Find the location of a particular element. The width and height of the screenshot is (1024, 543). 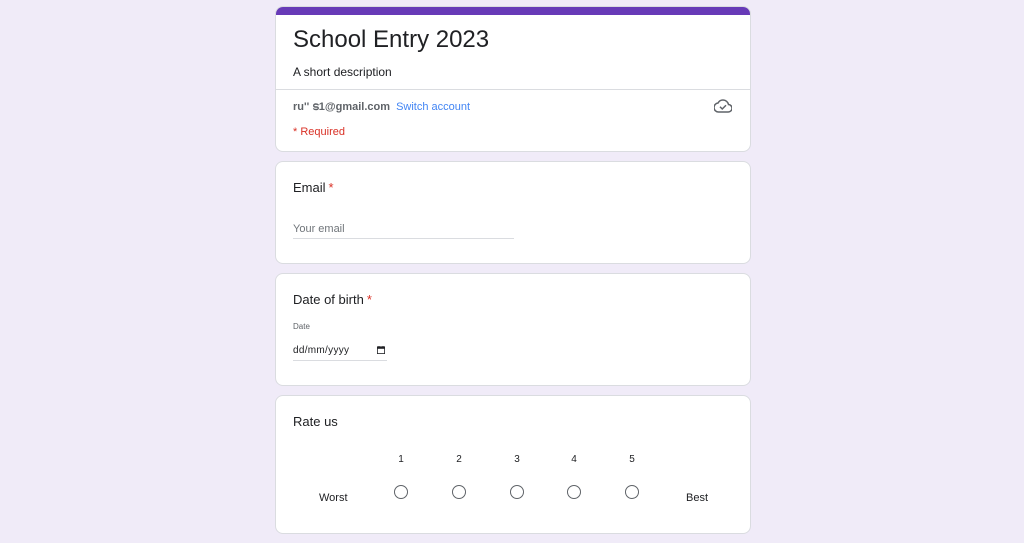

switch-account-link: Switch account is located at coordinates (433, 107).